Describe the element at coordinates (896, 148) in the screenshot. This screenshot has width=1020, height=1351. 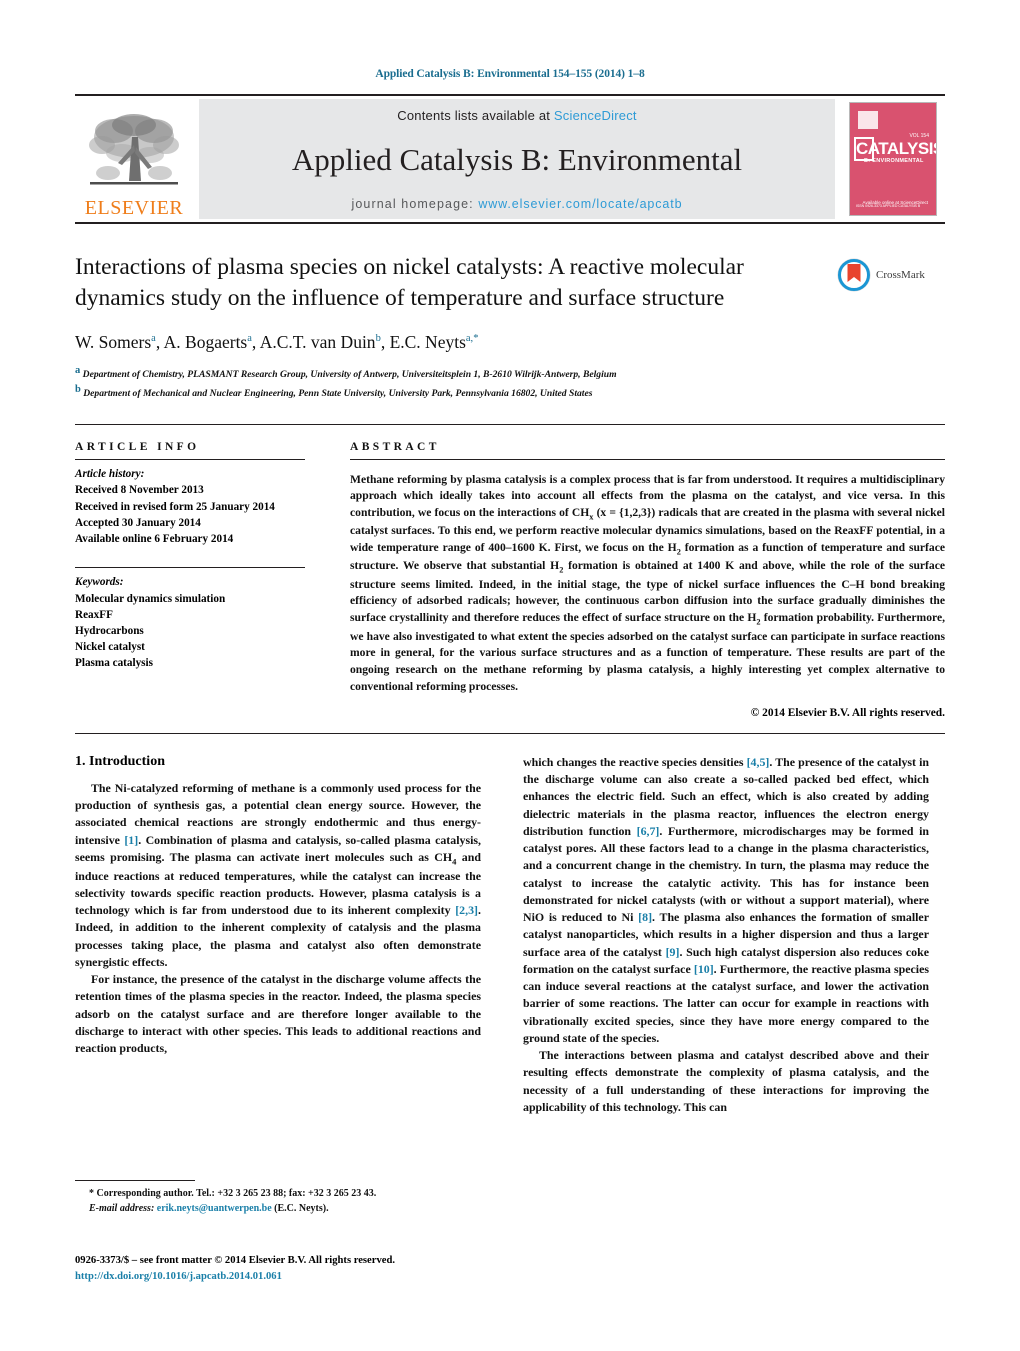
I see `cover-main-word: CATALYSIS` at that location.